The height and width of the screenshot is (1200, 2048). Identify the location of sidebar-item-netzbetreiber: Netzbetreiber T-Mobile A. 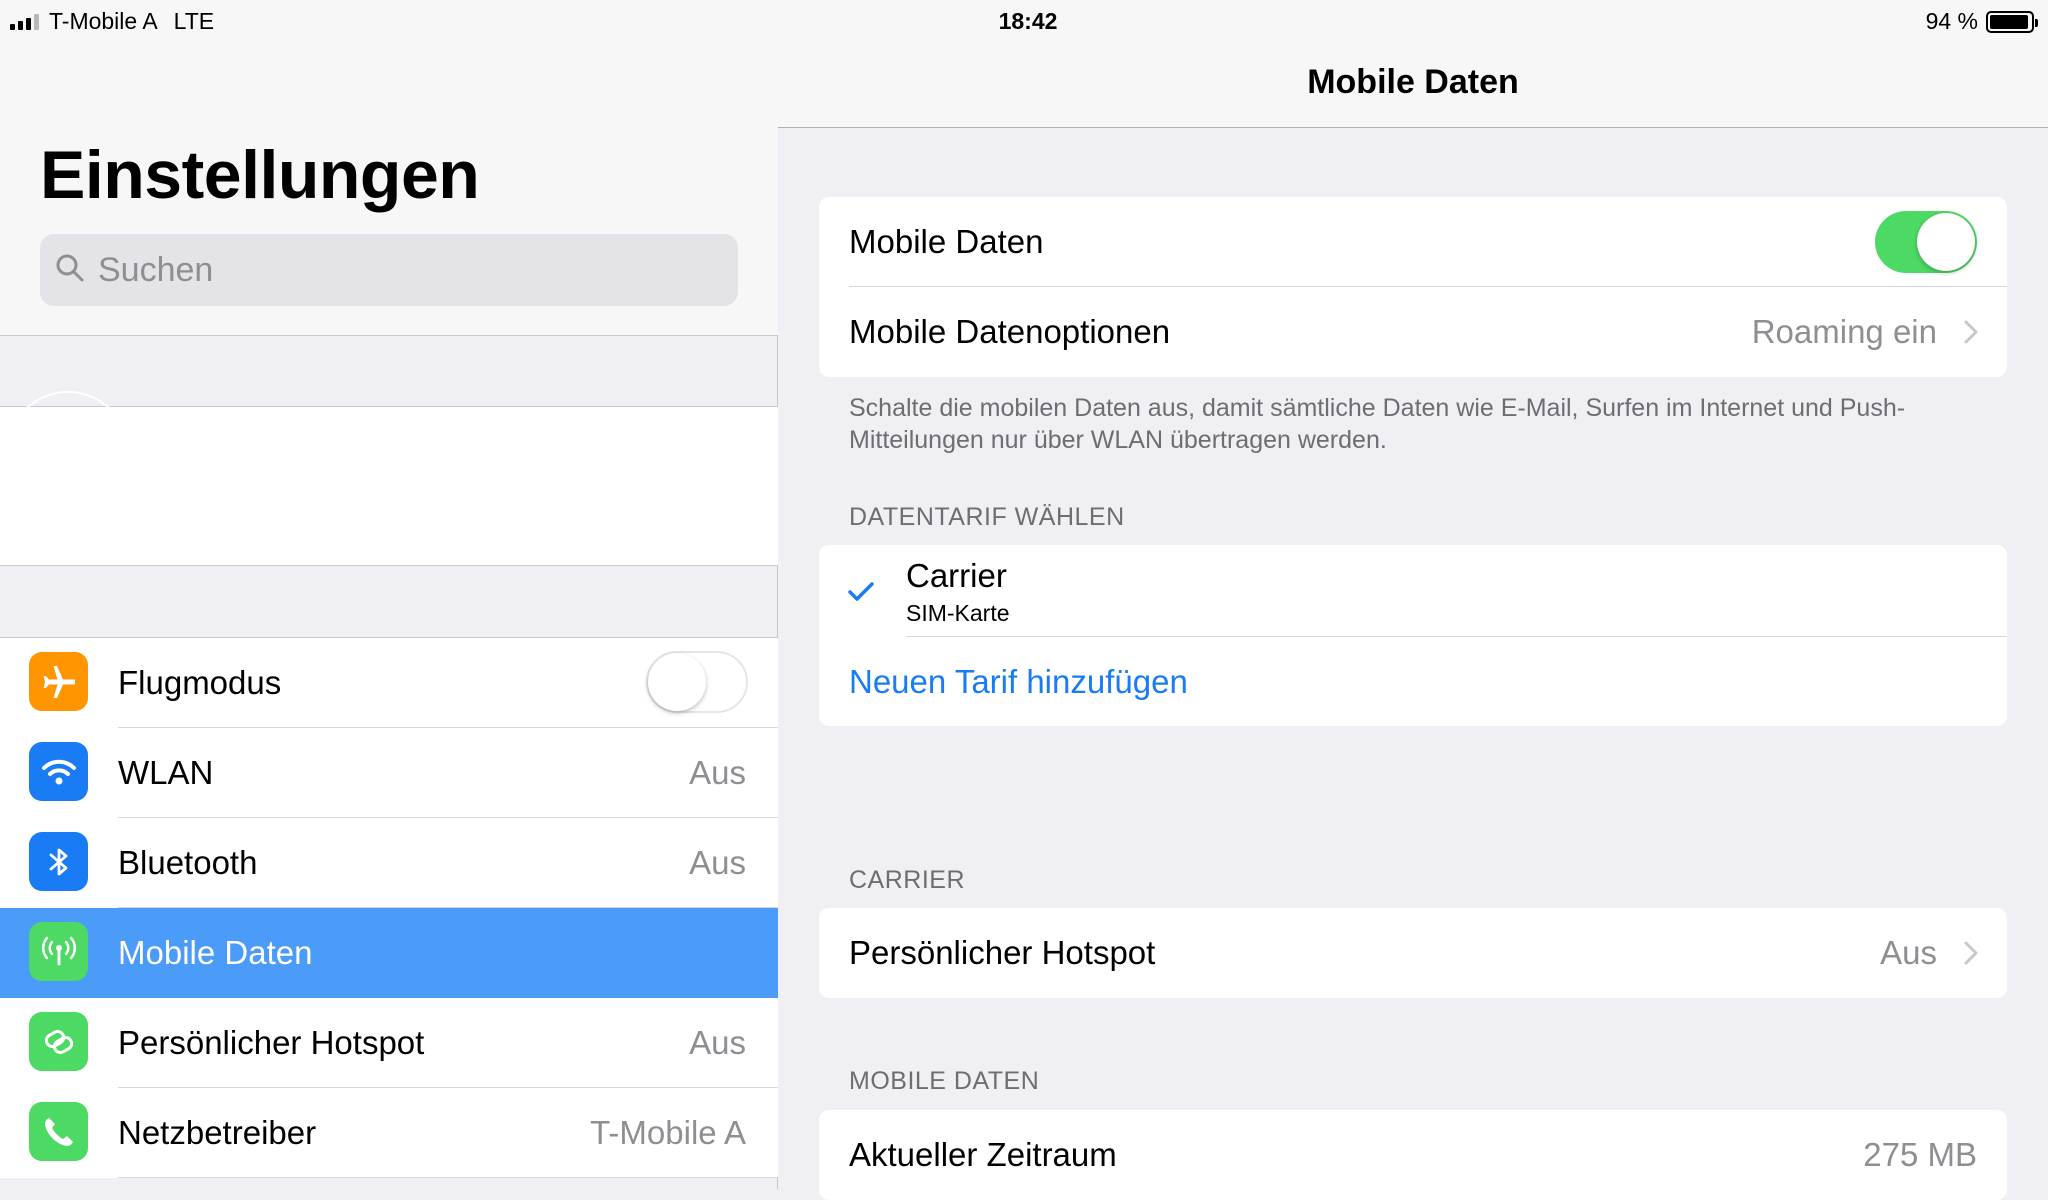
(389, 1133).